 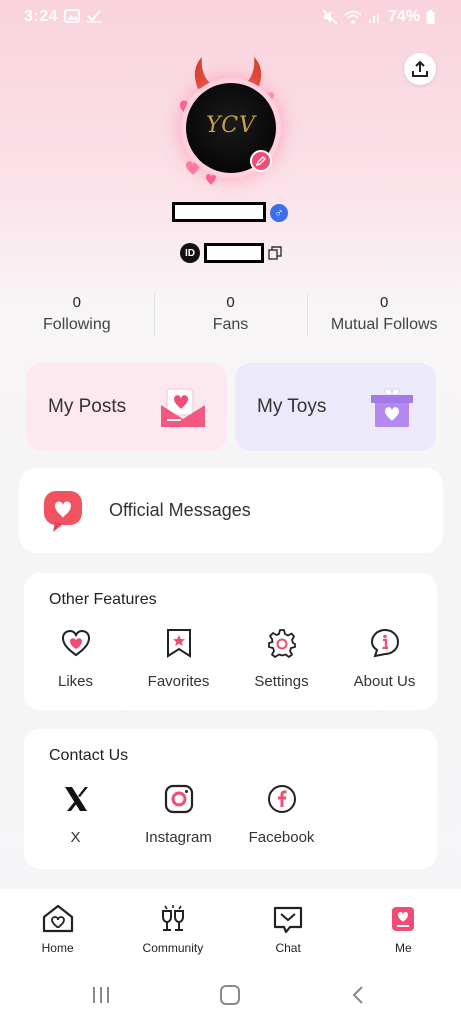 What do you see at coordinates (180, 510) in the screenshot?
I see `official-messages-label: Official Messages` at bounding box center [180, 510].